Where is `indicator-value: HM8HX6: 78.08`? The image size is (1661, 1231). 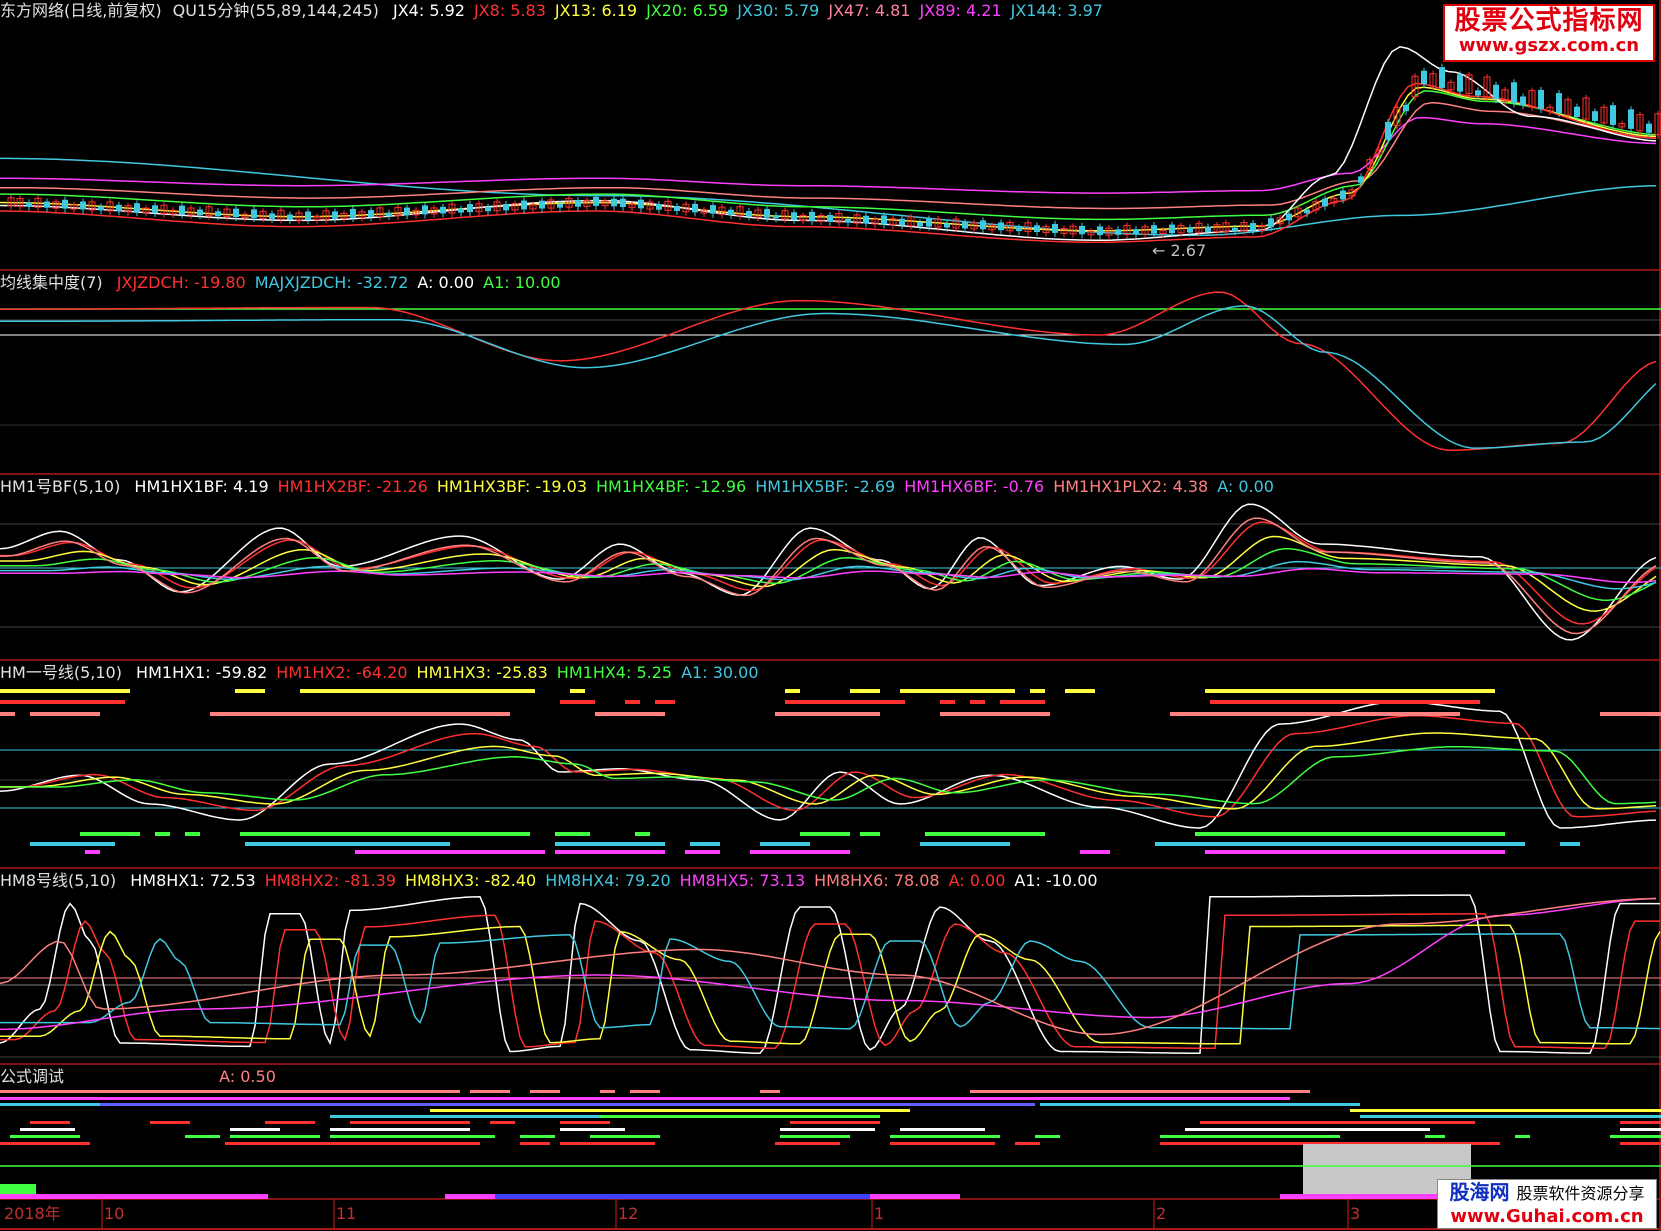 indicator-value: HM8HX6: 78.08 is located at coordinates (877, 880).